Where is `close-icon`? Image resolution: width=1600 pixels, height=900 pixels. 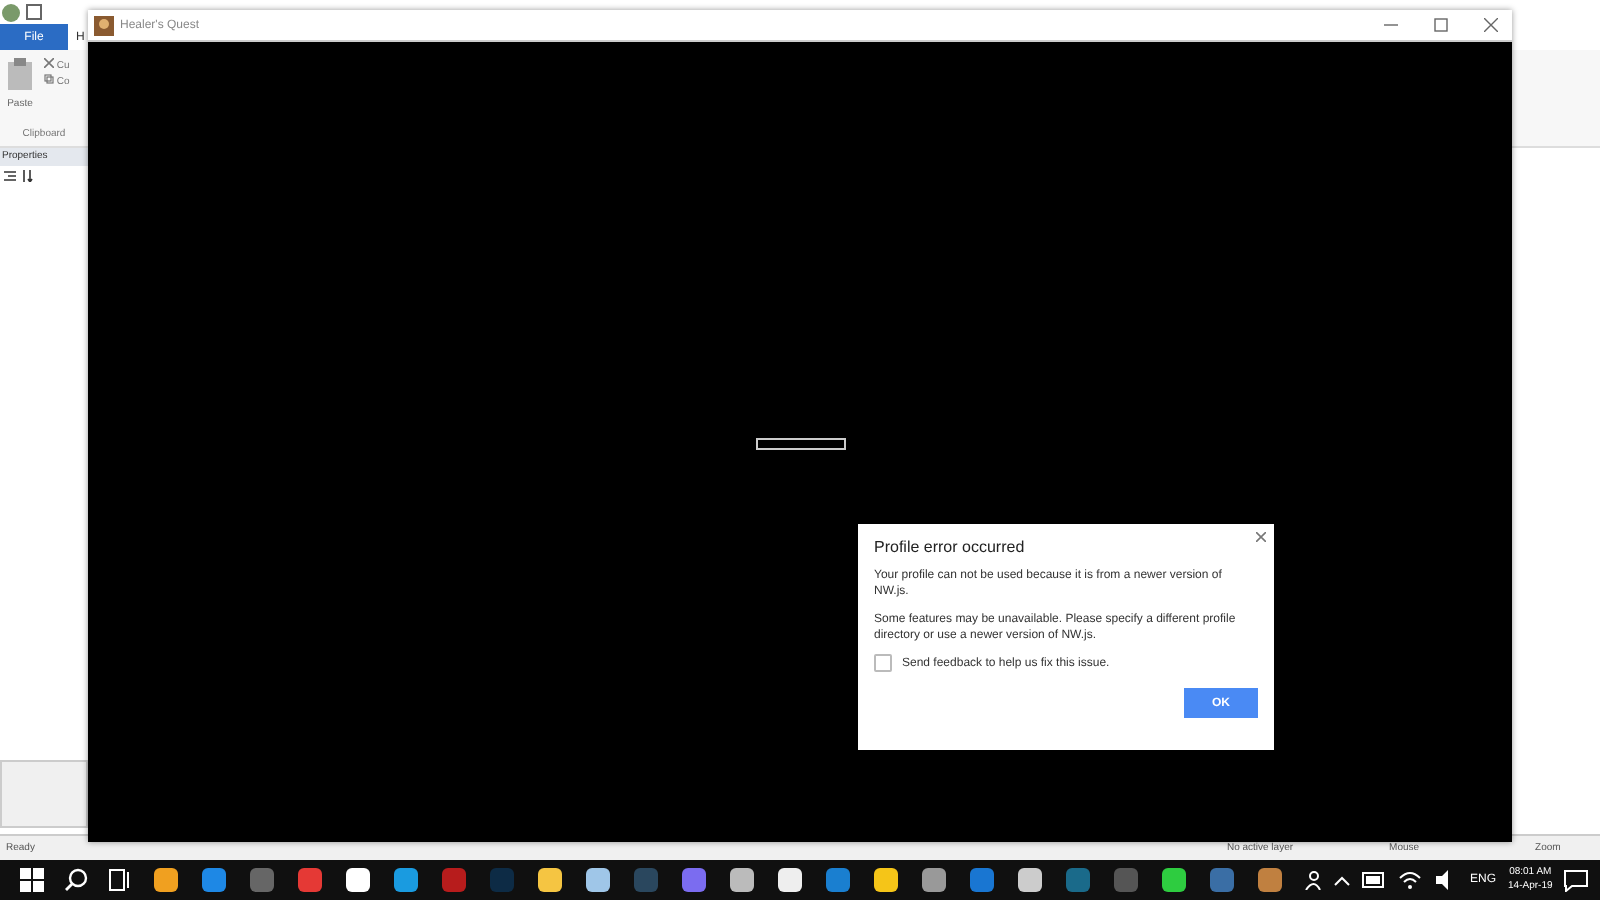
close-icon is located at coordinates (1490, 25).